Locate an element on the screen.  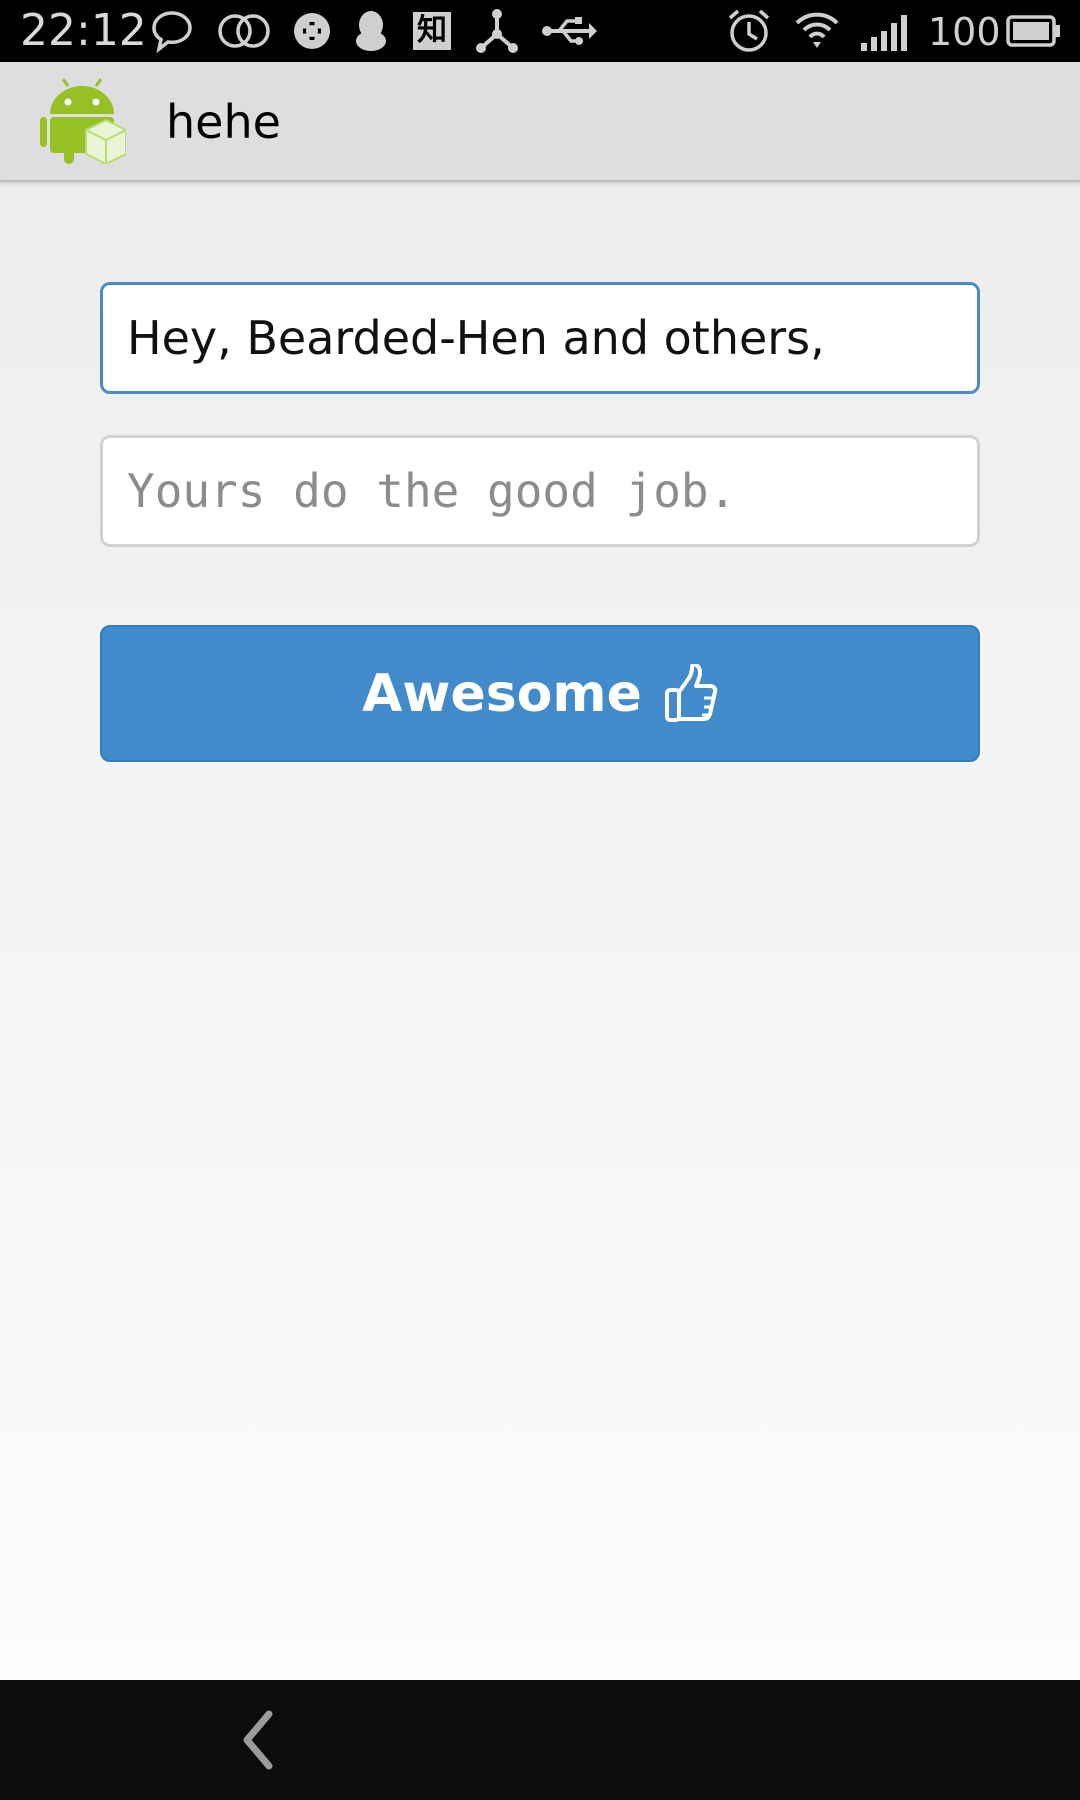
alarm-icon is located at coordinates (749, 31).